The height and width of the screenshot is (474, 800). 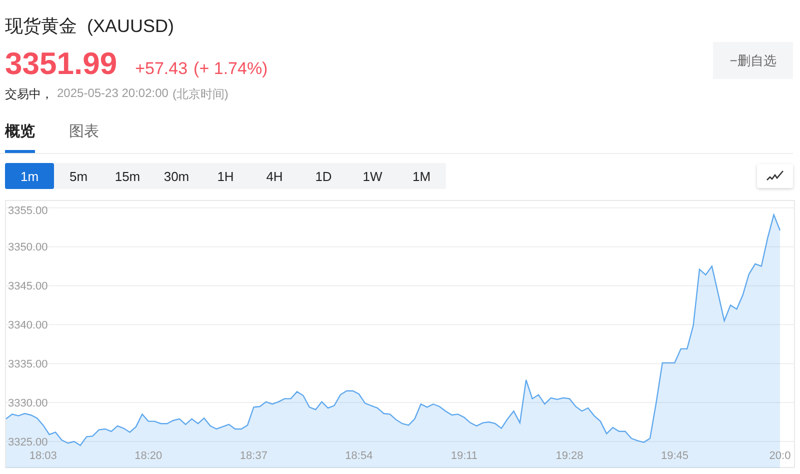 What do you see at coordinates (28, 442) in the screenshot?
I see `axis-label: 3325.00` at bounding box center [28, 442].